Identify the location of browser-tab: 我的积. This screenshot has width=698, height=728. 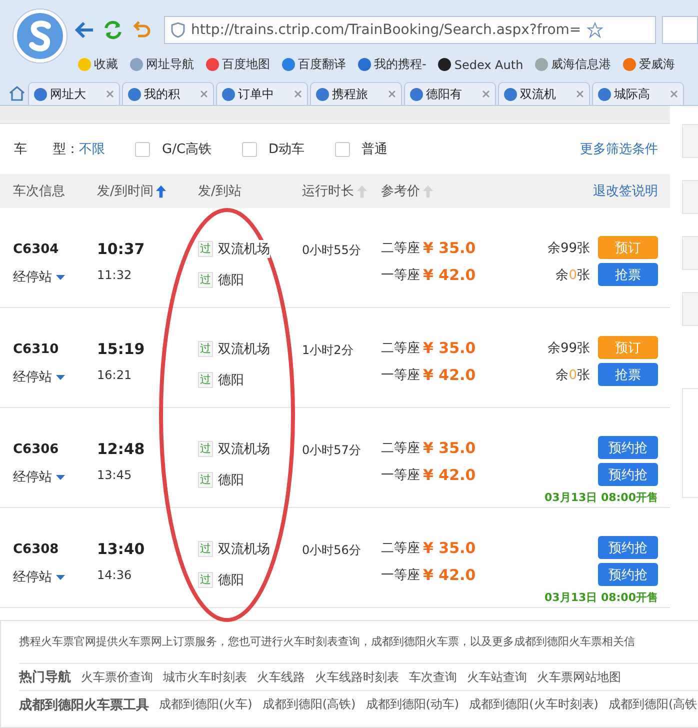
(168, 93).